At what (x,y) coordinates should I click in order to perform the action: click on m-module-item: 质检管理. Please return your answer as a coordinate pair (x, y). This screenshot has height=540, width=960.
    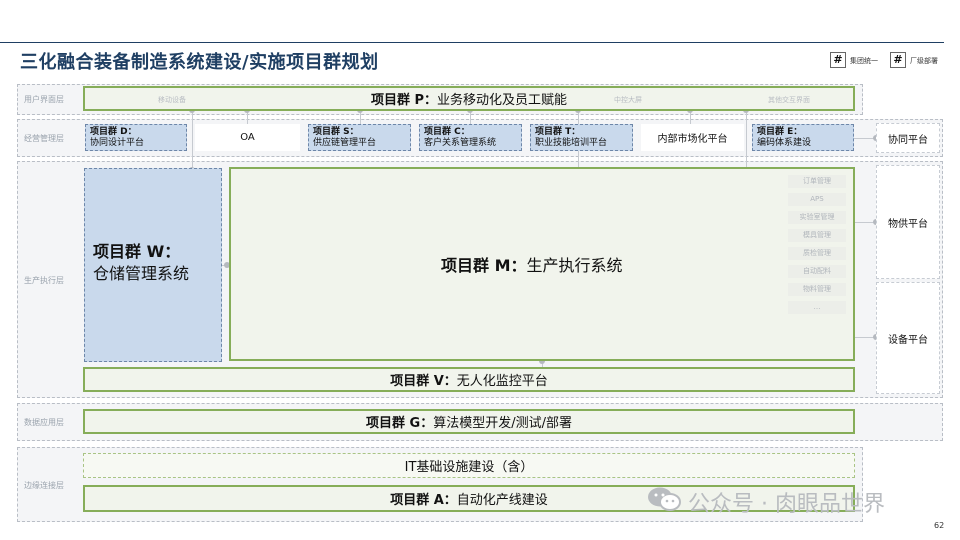
    Looking at the image, I should click on (817, 253).